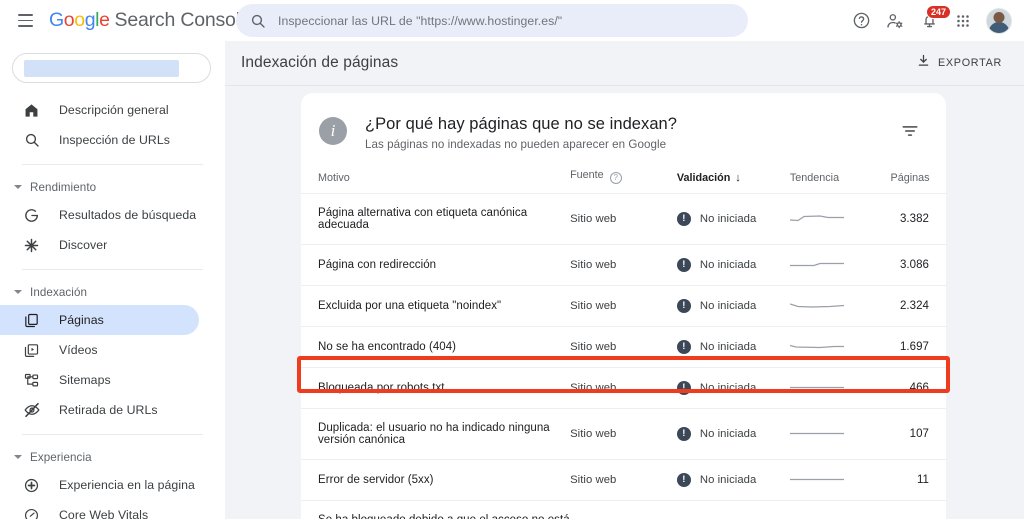  Describe the element at coordinates (108, 410) in the screenshot. I see `sidebar-item-label: Retirada de URLs` at that location.